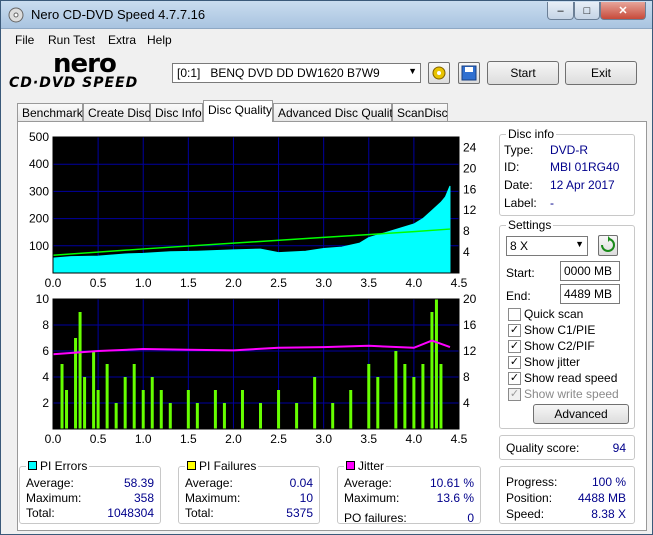  What do you see at coordinates (278, 73) in the screenshot?
I see `drive-select-value: [0:1] BENQ DVD DD DW1620 B7W9` at bounding box center [278, 73].